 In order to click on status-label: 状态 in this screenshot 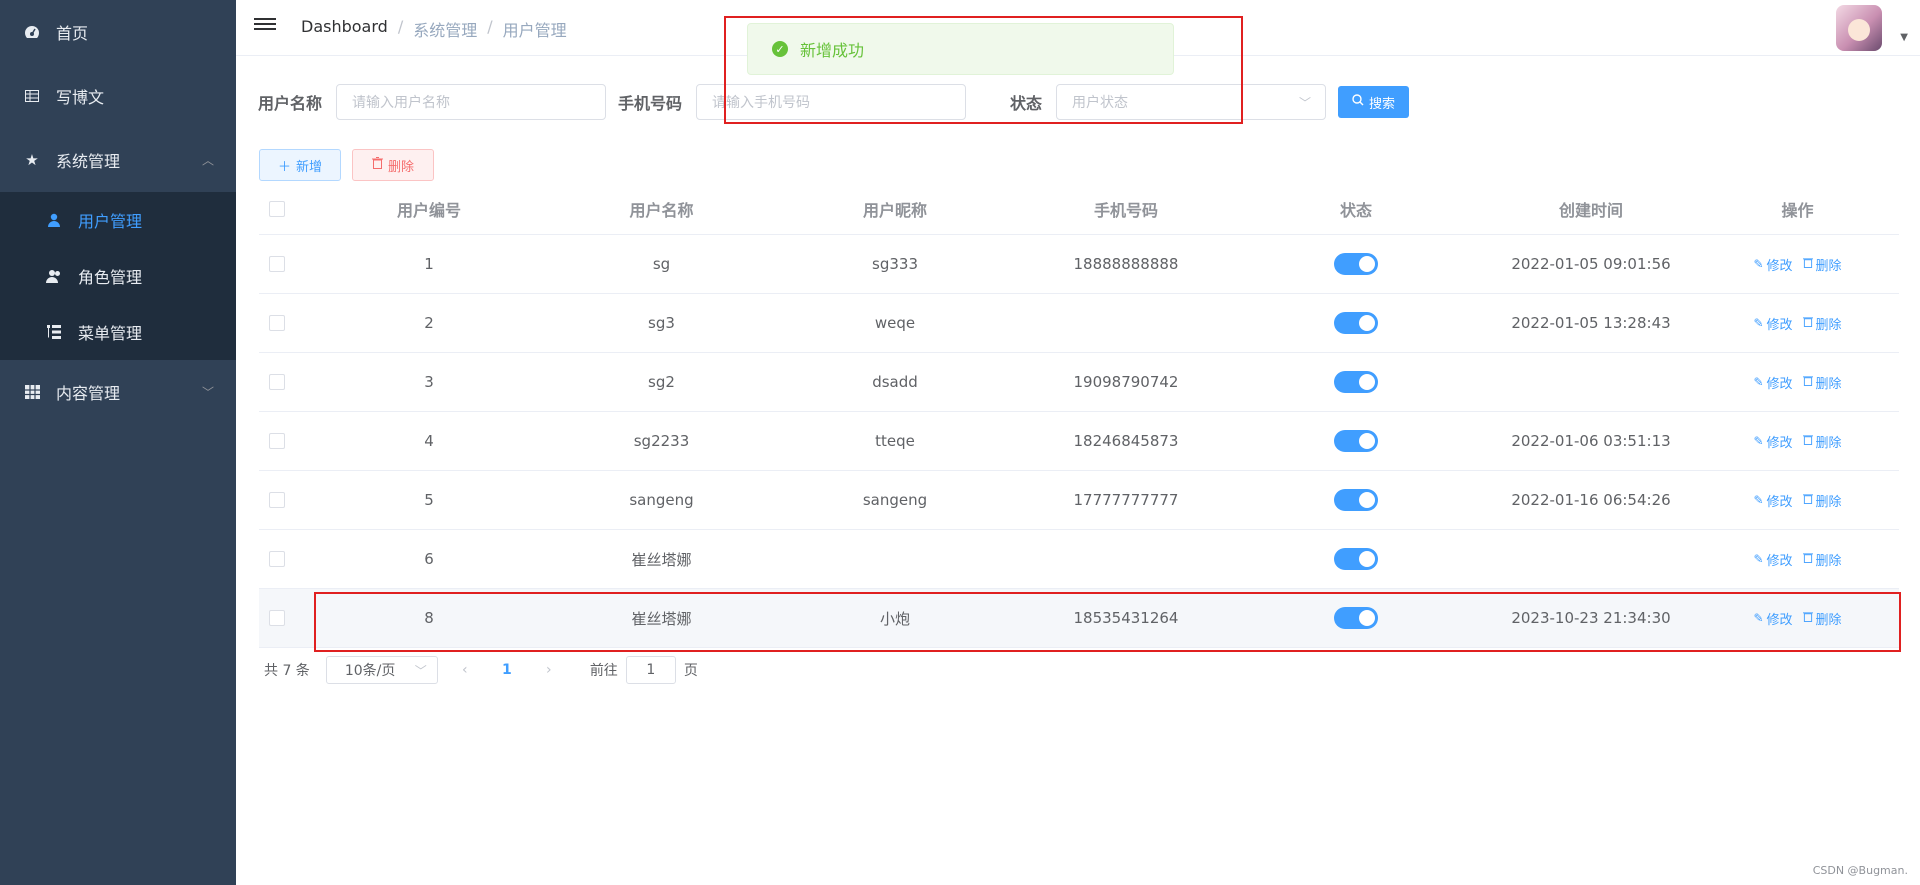, I will do `click(1026, 103)`.